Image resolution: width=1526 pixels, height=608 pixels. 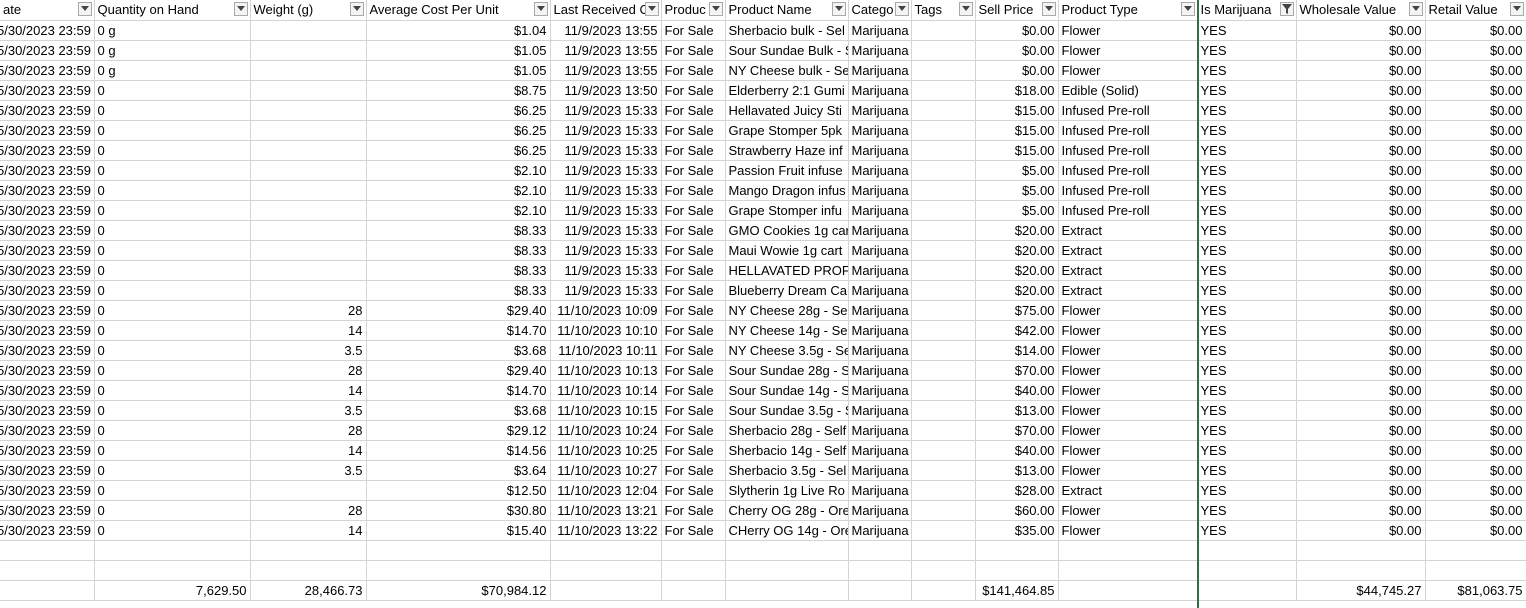 I want to click on cell-weight-g: 28, so click(x=308, y=510).